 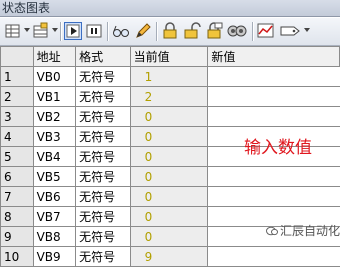 I want to click on table-row: 10 VB9 无符号 9, so click(x=170, y=256).